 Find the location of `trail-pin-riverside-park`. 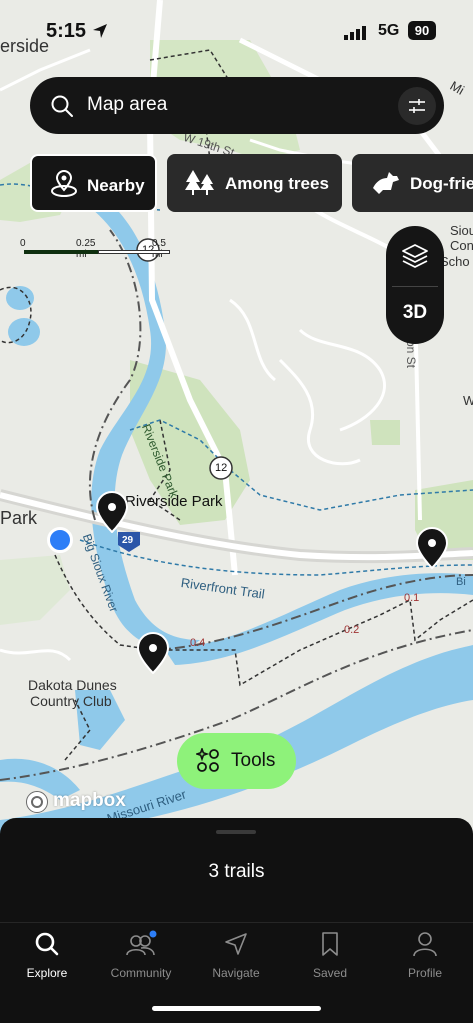

trail-pin-riverside-park is located at coordinates (112, 512).